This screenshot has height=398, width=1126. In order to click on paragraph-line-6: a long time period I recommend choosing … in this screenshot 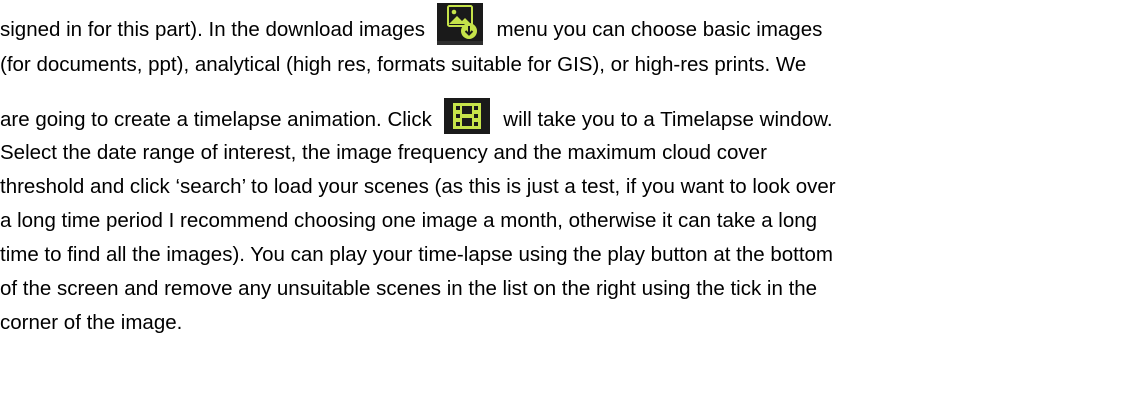, I will do `click(409, 220)`.